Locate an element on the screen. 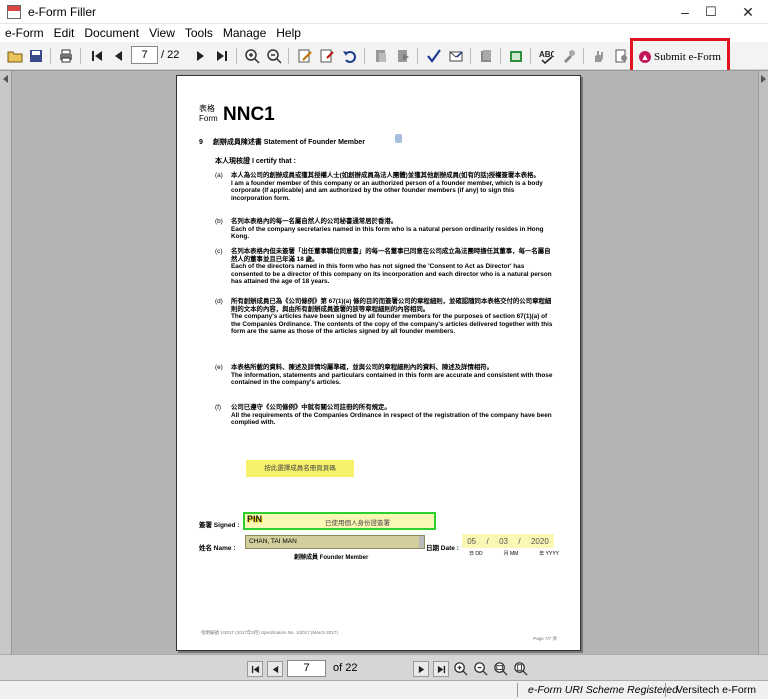 This screenshot has width=768, height=699. last-page-icon is located at coordinates (222, 56).